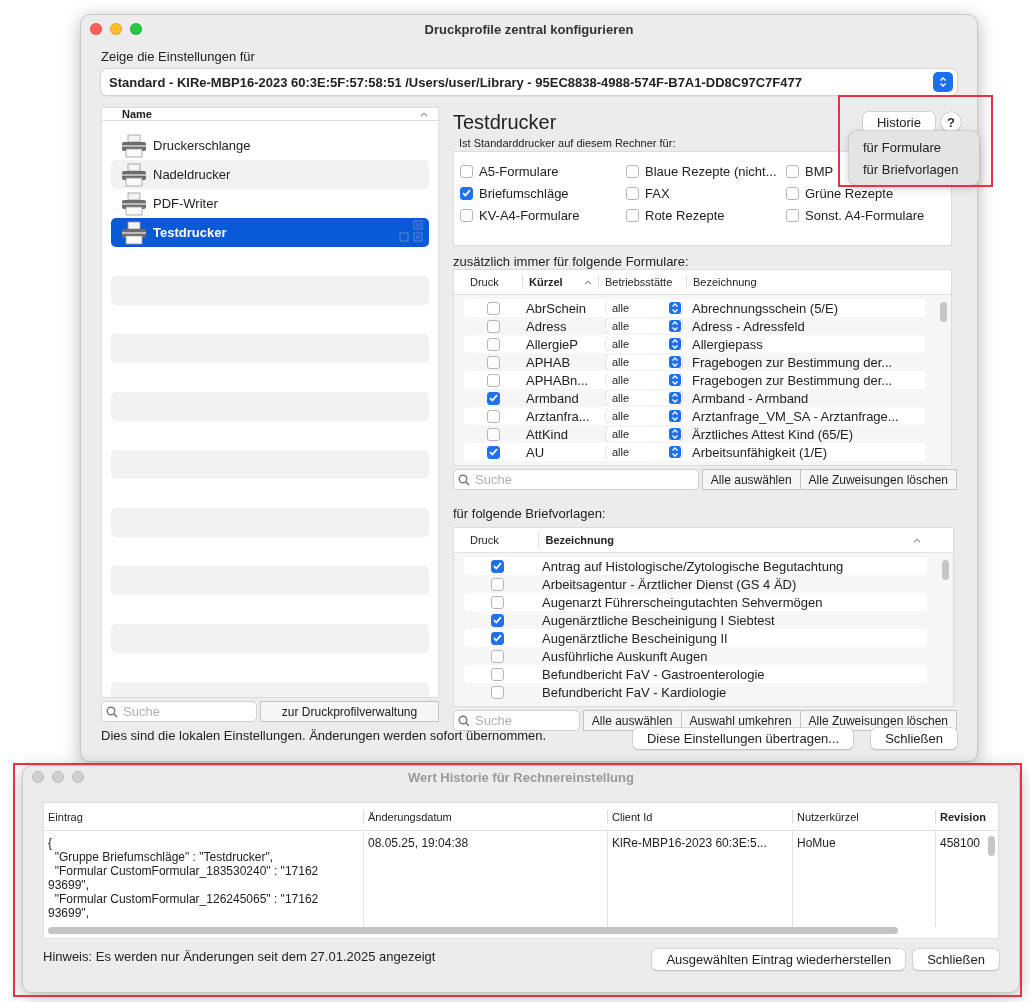  Describe the element at coordinates (699, 816) in the screenshot. I see `column-header: Client Id` at that location.